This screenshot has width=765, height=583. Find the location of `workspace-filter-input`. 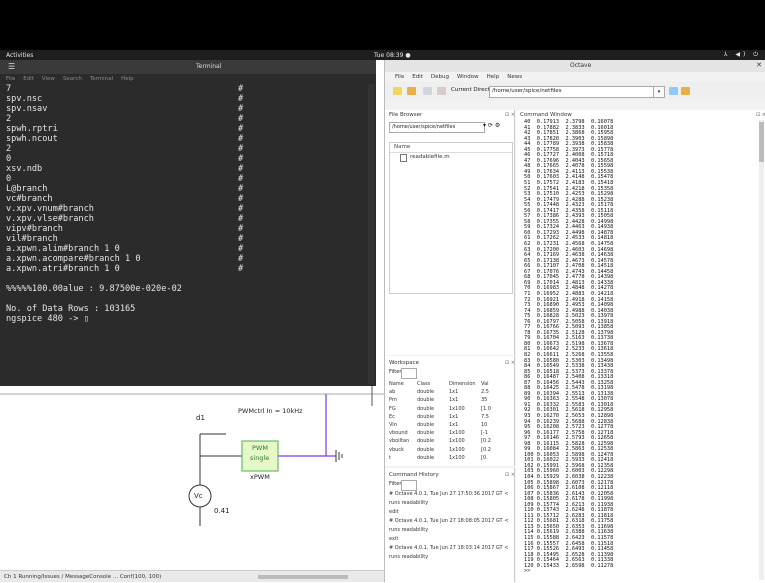

workspace-filter-input is located at coordinates (409, 373).